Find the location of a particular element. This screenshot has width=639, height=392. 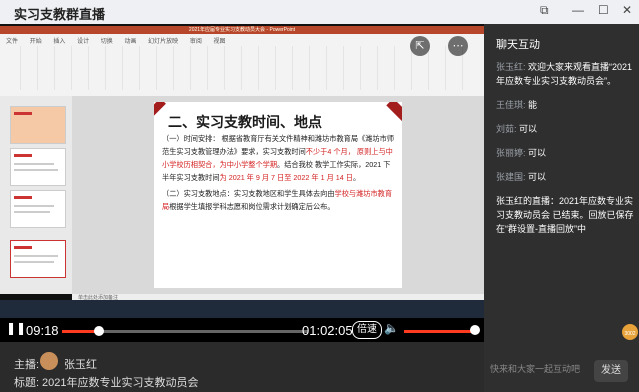

slide-thumbnails is located at coordinates (36, 195).